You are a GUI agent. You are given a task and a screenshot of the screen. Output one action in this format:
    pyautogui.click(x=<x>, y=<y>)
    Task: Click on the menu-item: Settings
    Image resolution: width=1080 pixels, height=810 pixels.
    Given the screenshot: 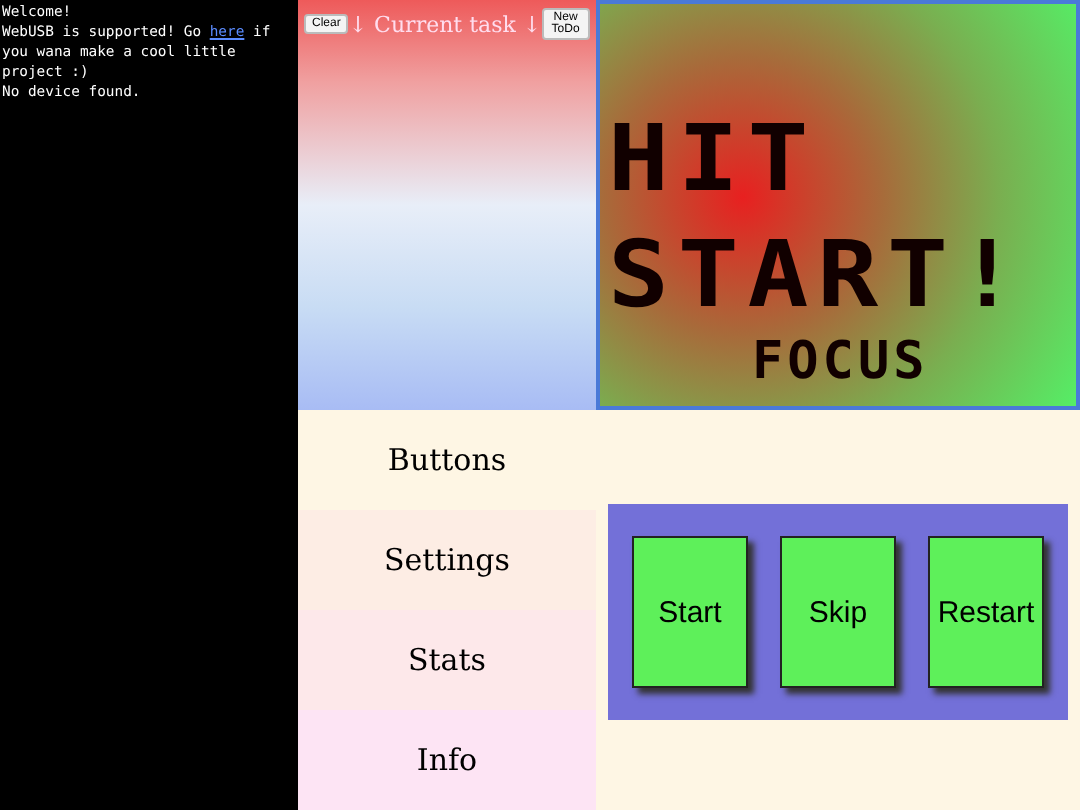 What is the action you would take?
    pyautogui.click(x=447, y=560)
    